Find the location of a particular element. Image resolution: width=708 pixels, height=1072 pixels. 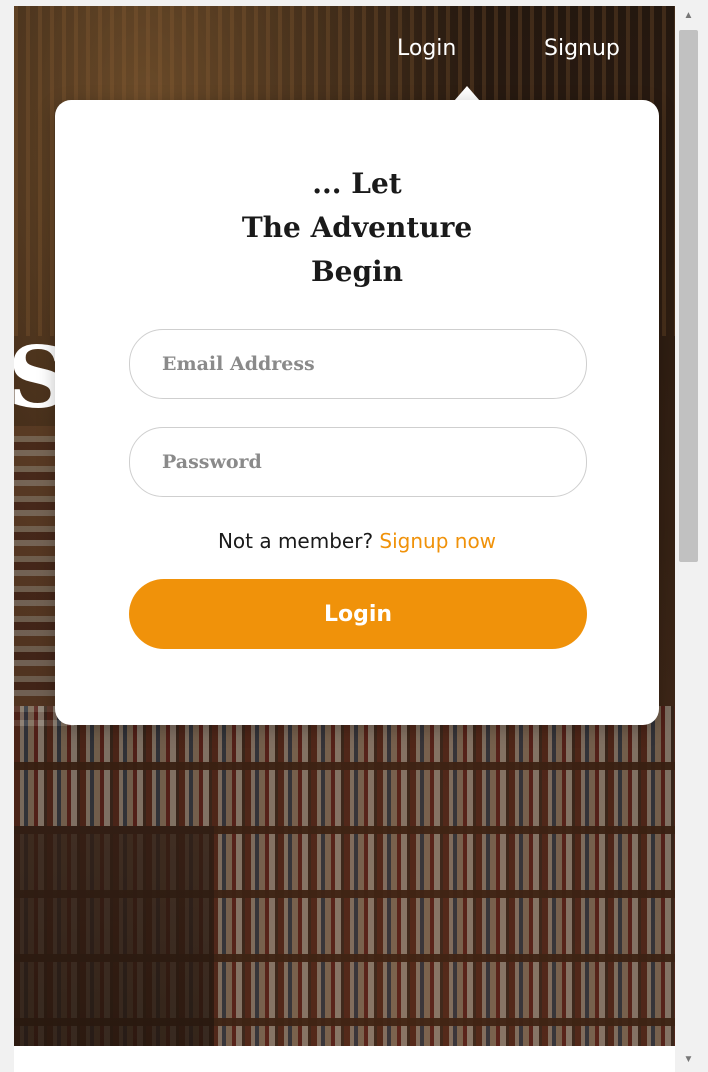

headline-line-2: The Adventure is located at coordinates (357, 227).